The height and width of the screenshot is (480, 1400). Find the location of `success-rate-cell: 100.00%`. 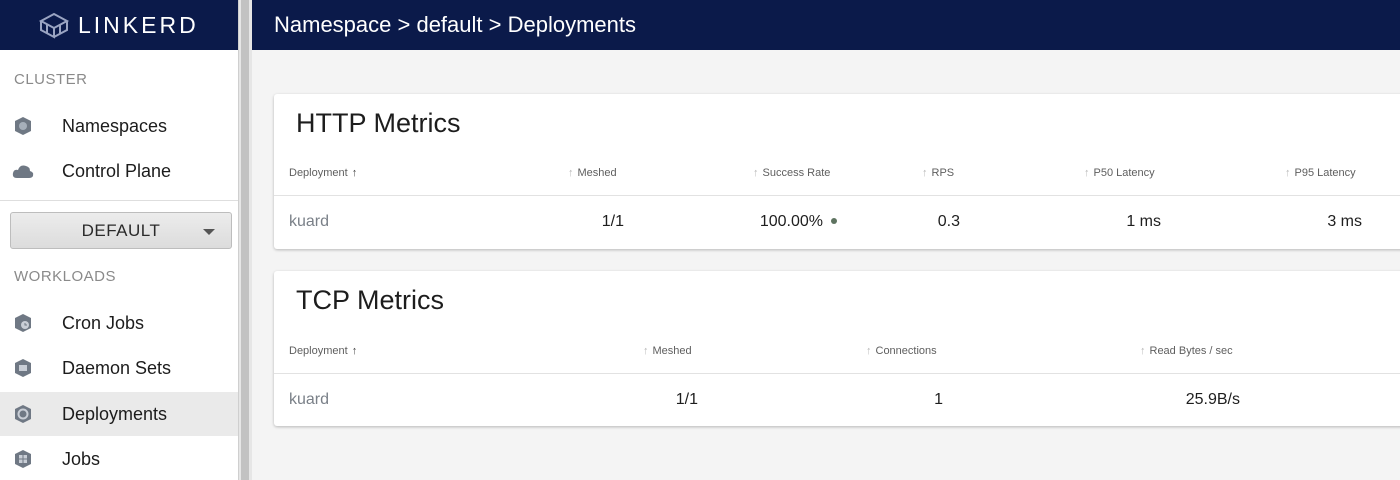

success-rate-cell: 100.00% is located at coordinates (798, 222).